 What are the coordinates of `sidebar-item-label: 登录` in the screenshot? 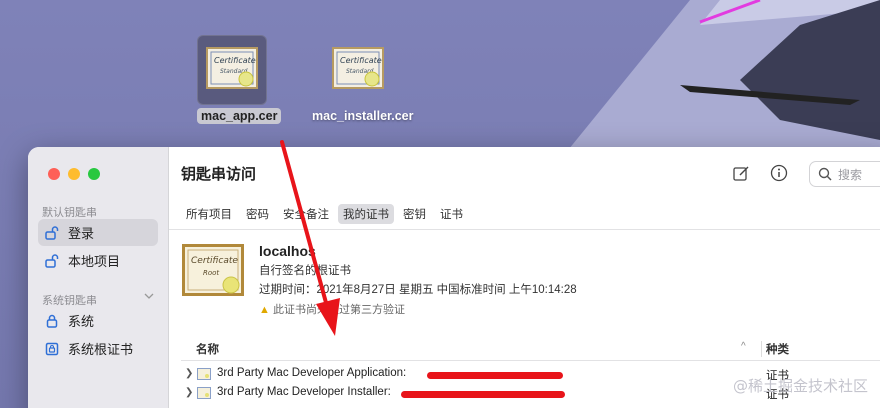 It's located at (81, 233).